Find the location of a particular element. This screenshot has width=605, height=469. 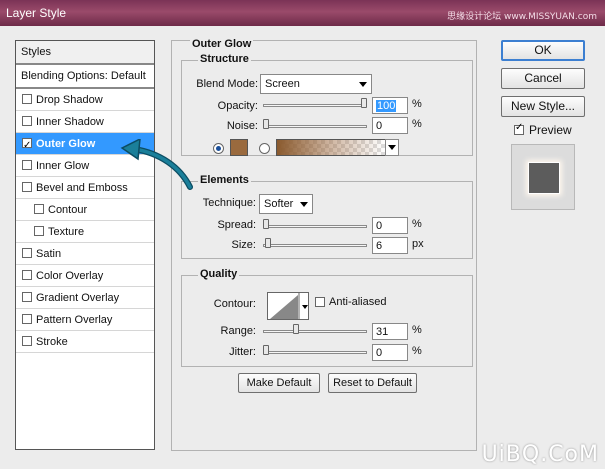

blending-options-item: Blending Options: Default is located at coordinates (85, 77).